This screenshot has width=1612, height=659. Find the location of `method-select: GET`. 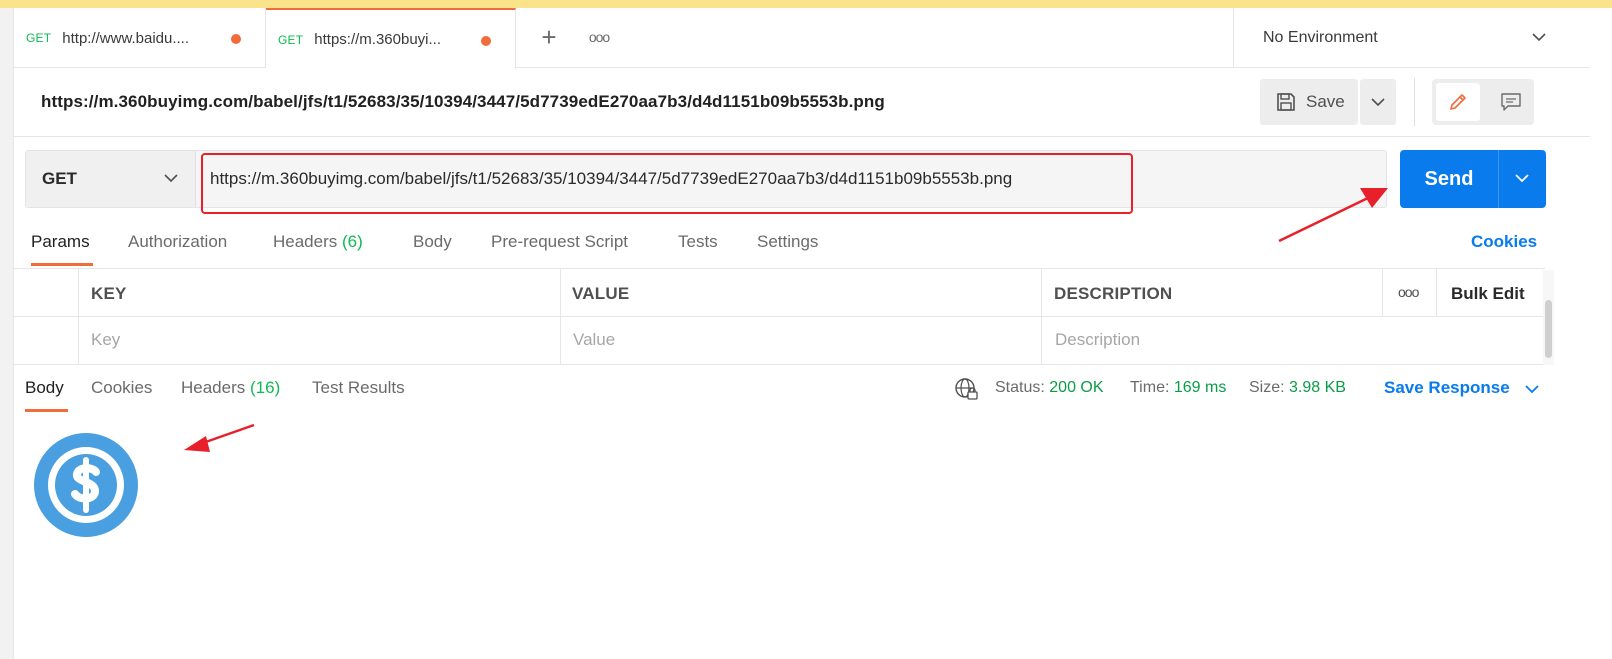

method-select: GET is located at coordinates (111, 179).